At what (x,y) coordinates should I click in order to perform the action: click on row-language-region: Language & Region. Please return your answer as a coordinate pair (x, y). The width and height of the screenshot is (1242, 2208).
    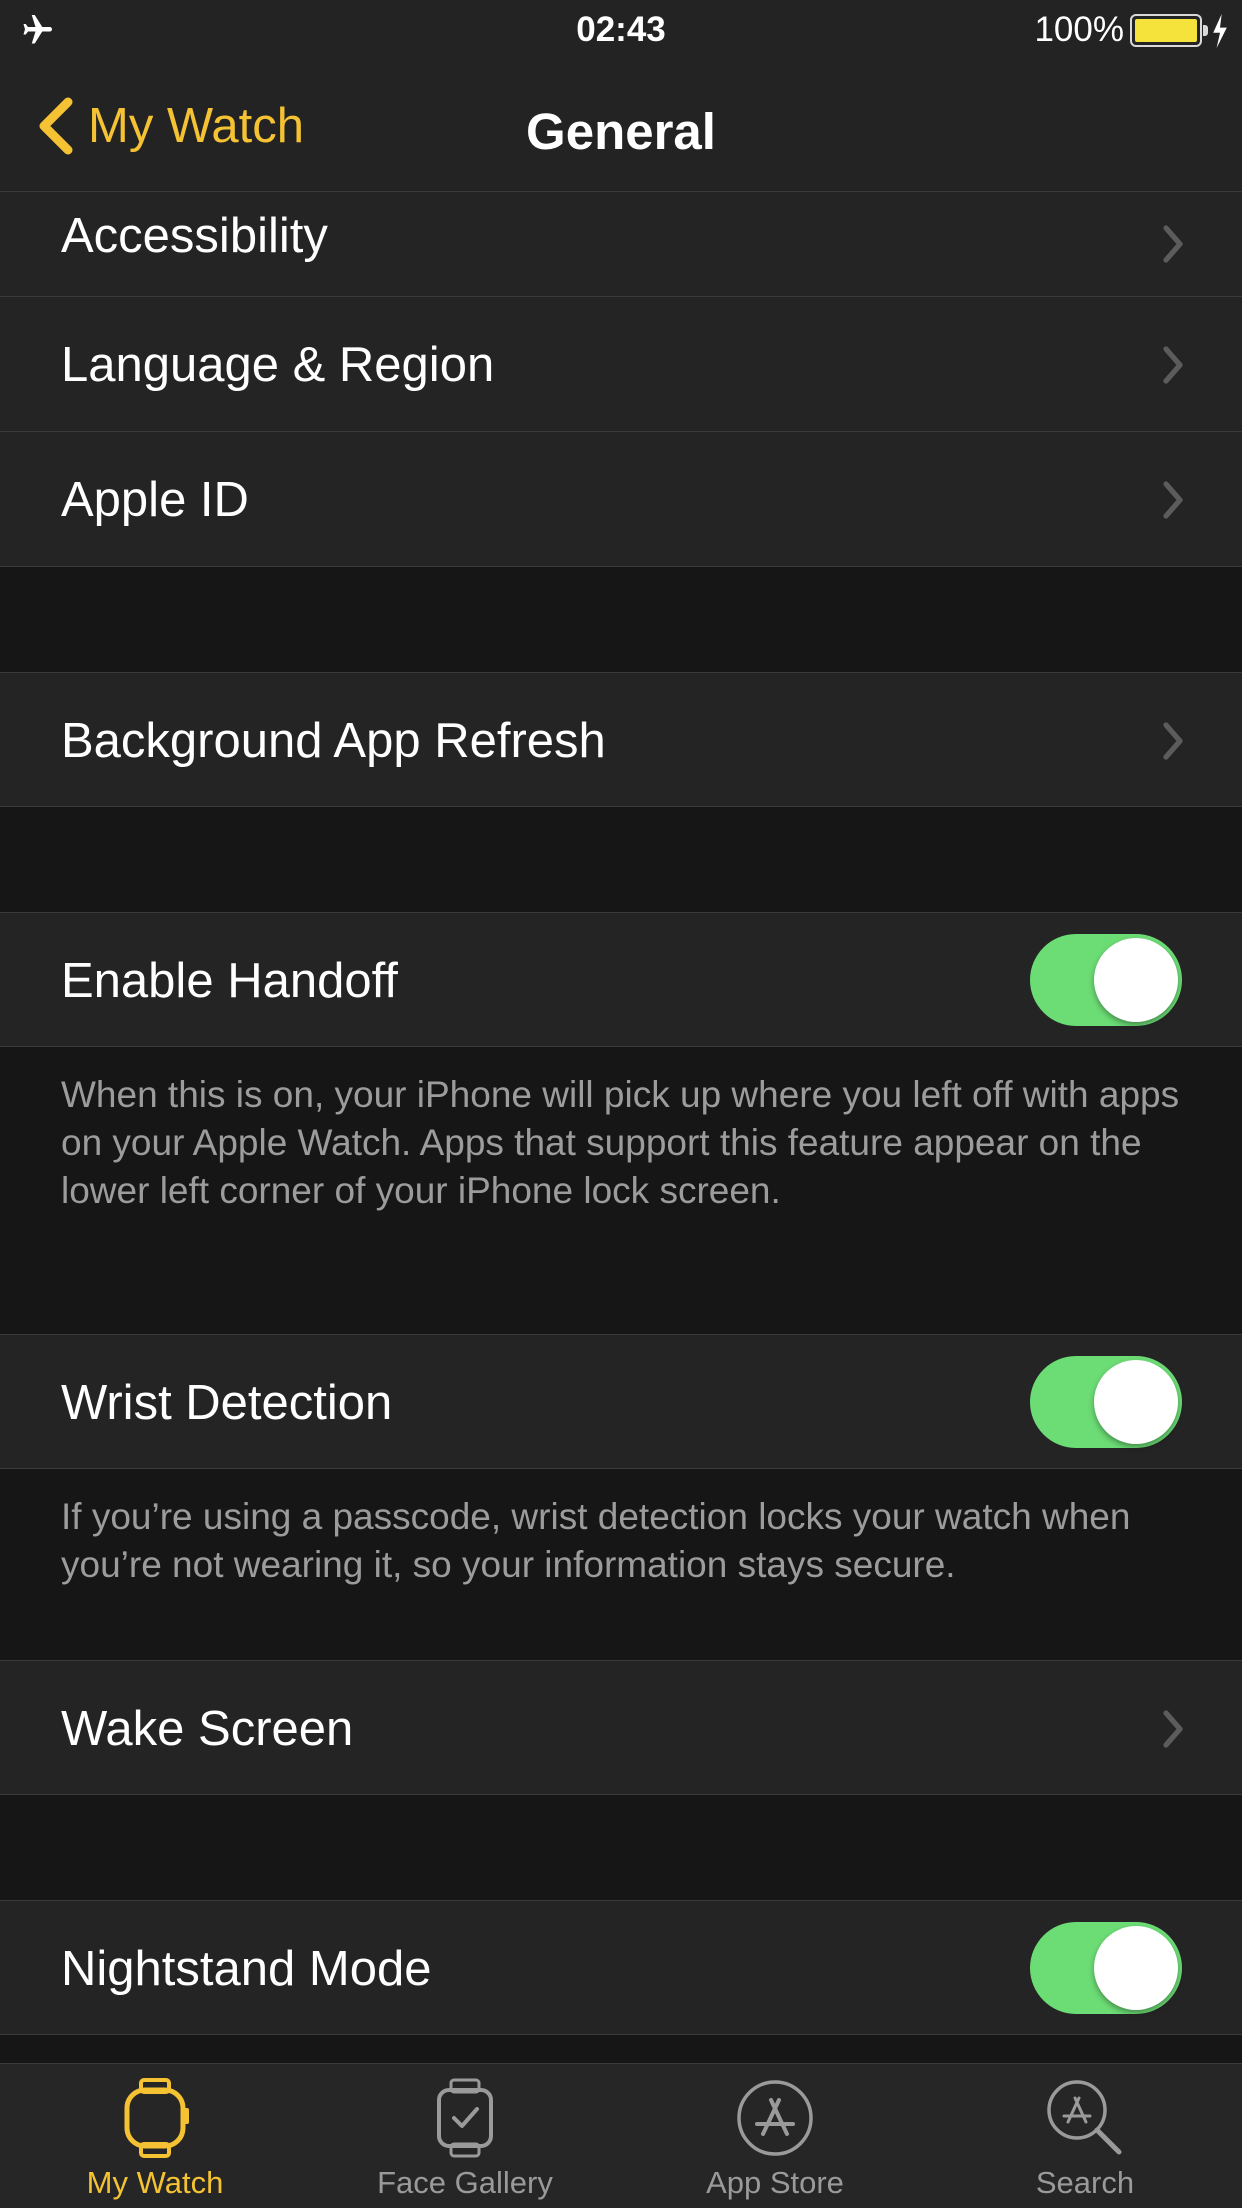
    Looking at the image, I should click on (621, 364).